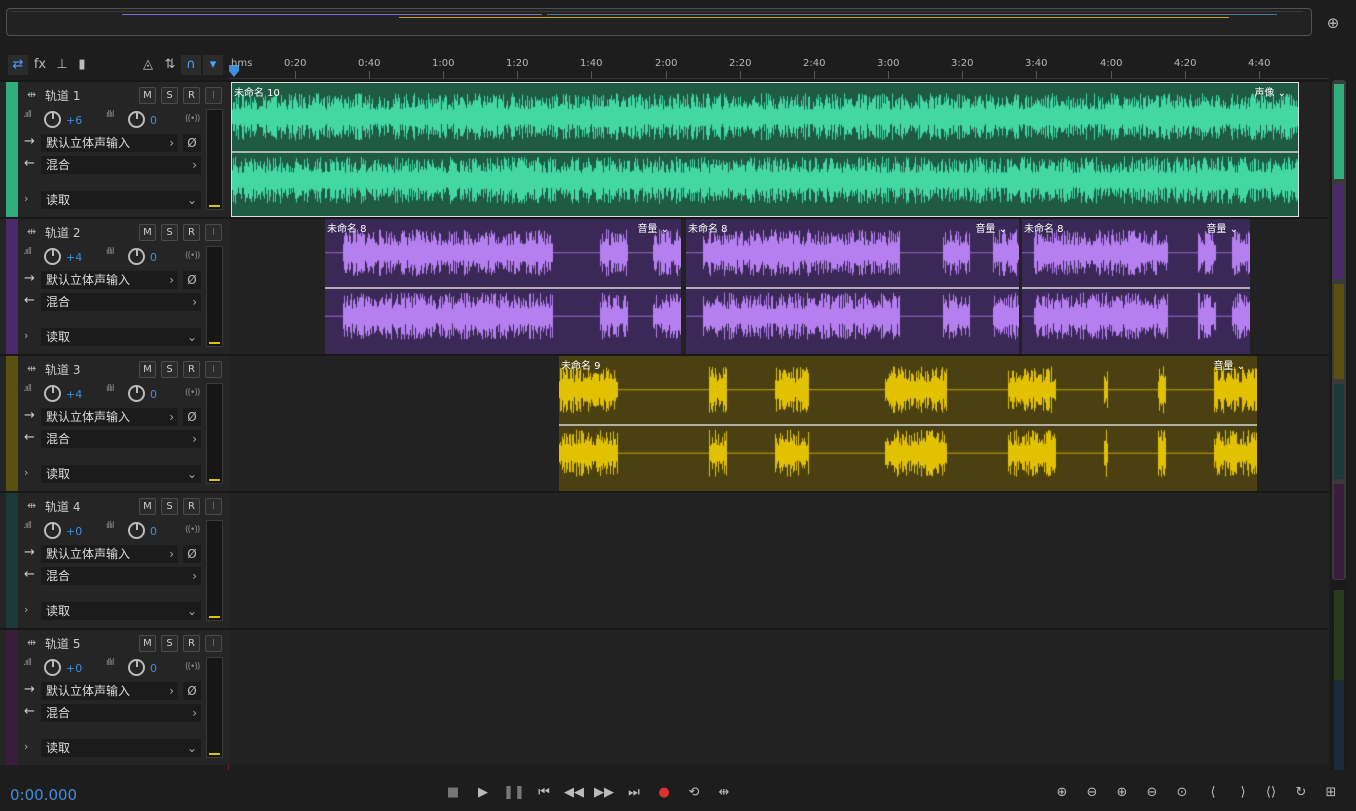 The image size is (1356, 811). I want to click on timecode-display: 0:00.000, so click(43, 795).